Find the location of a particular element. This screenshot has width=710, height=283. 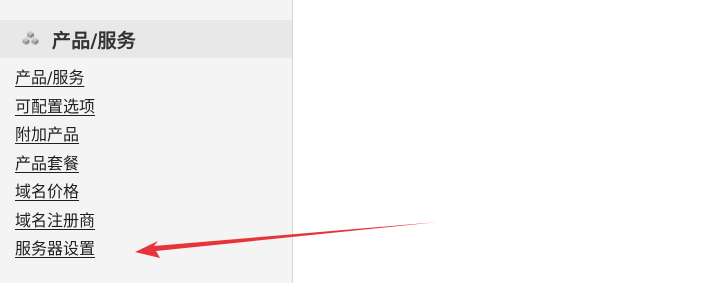

panel-title: 产品/服务 is located at coordinates (94, 40).